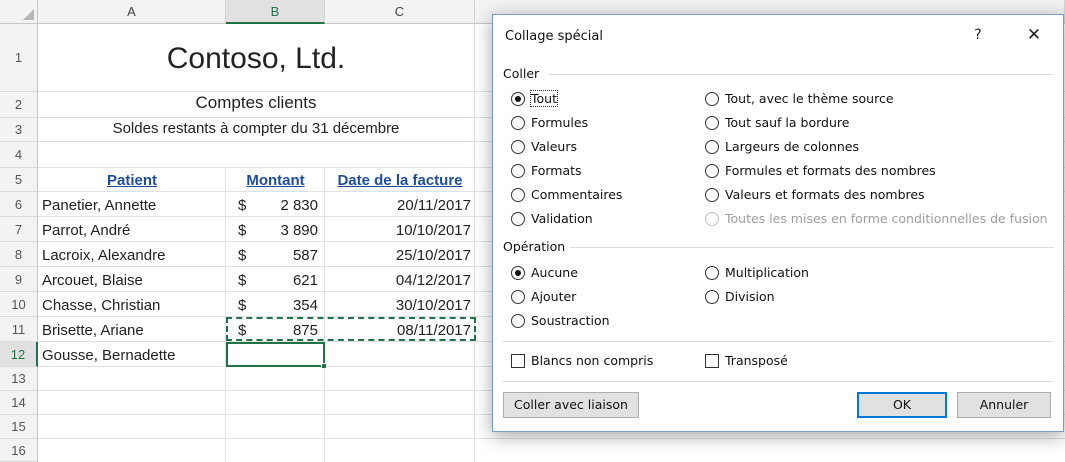 The height and width of the screenshot is (462, 1065). I want to click on checkbox-blancs-non-compris: Blancs non compris, so click(582, 360).